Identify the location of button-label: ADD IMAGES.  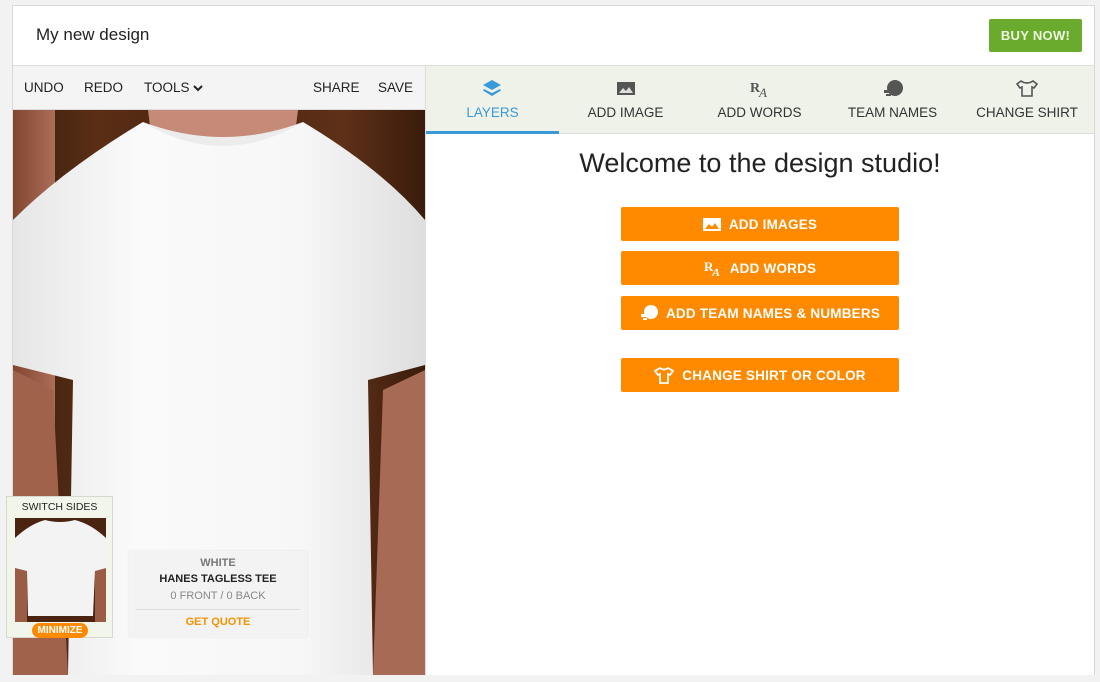
(773, 224).